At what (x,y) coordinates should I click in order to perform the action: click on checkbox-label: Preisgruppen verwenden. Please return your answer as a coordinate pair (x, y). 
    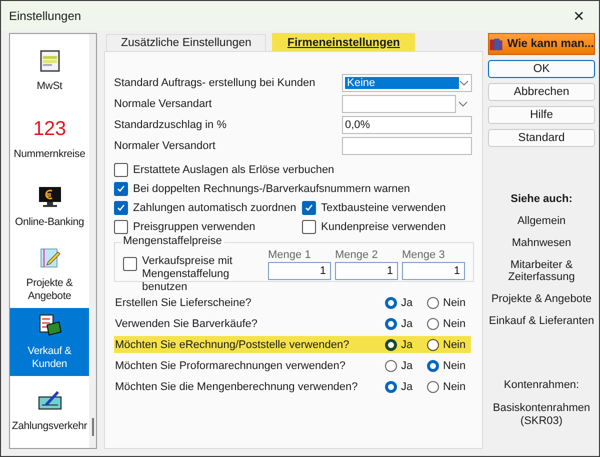
    Looking at the image, I should click on (194, 227).